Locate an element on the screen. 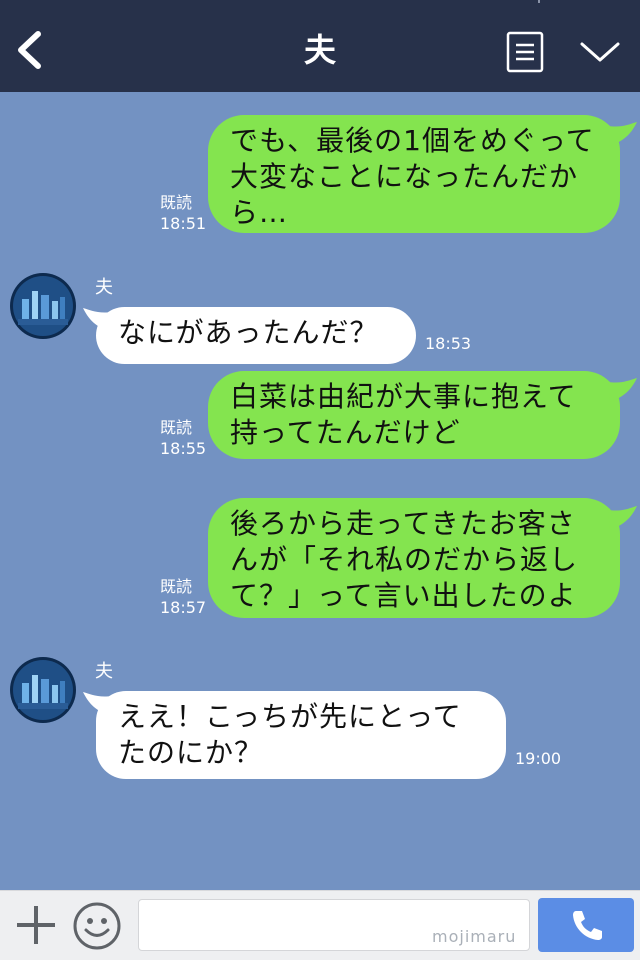 This screenshot has height=960, width=640. incoming-message: なにがあったんだ？ is located at coordinates (256, 335).